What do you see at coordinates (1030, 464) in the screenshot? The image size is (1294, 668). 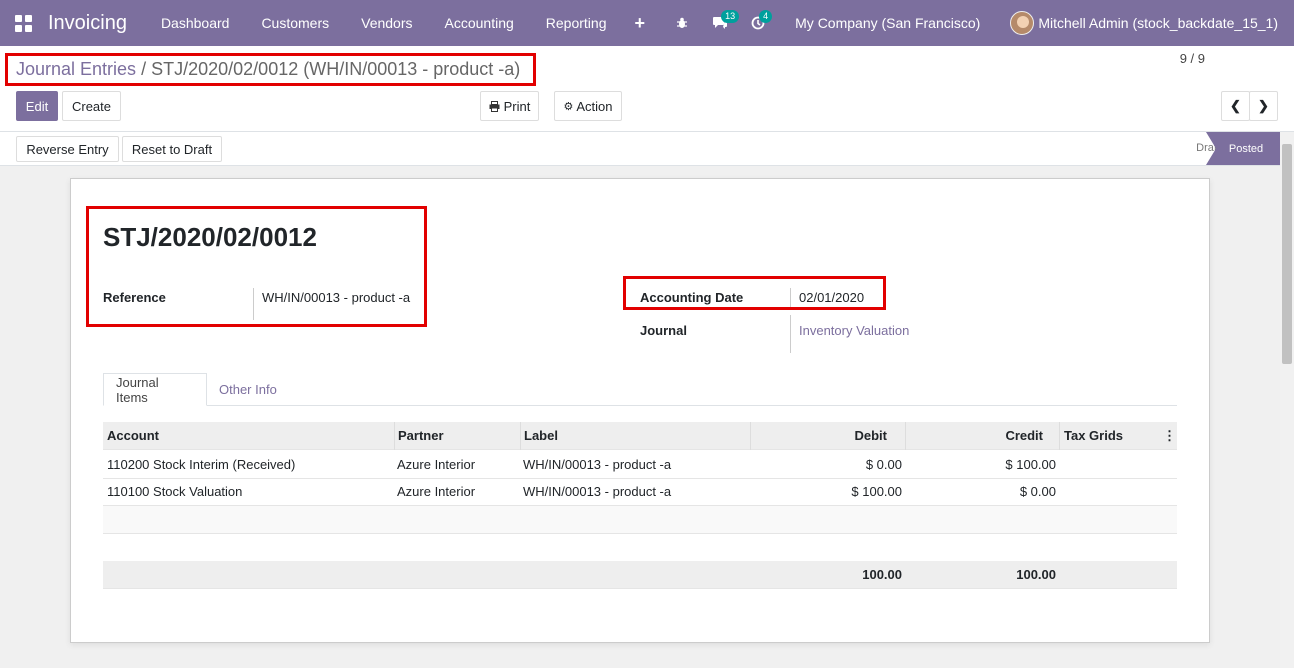 I see `cell-credit: $ 100.00` at bounding box center [1030, 464].